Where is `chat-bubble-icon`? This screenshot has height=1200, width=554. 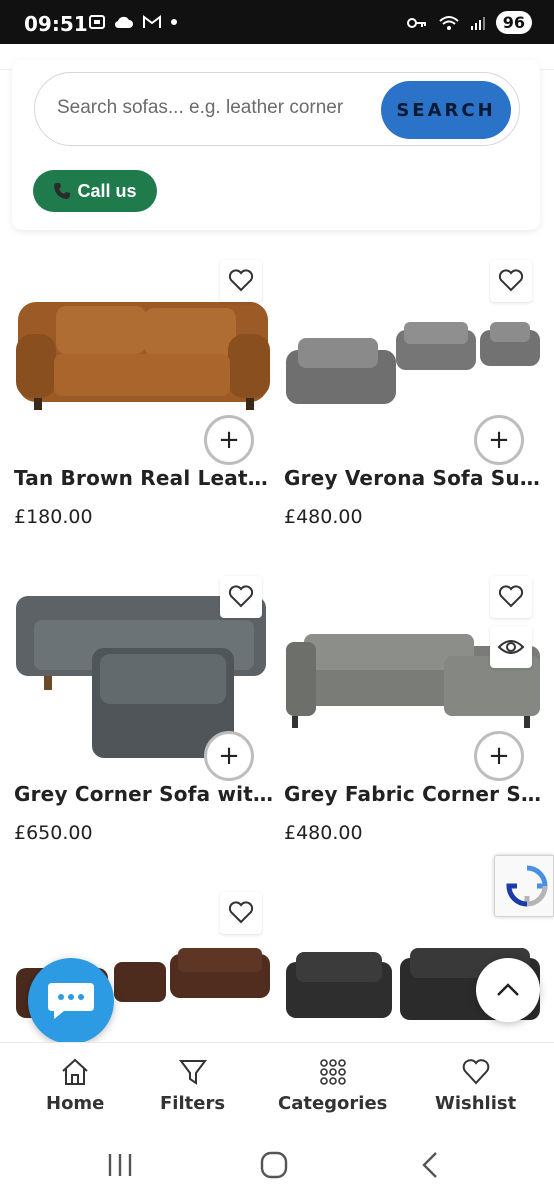 chat-bubble-icon is located at coordinates (71, 1001).